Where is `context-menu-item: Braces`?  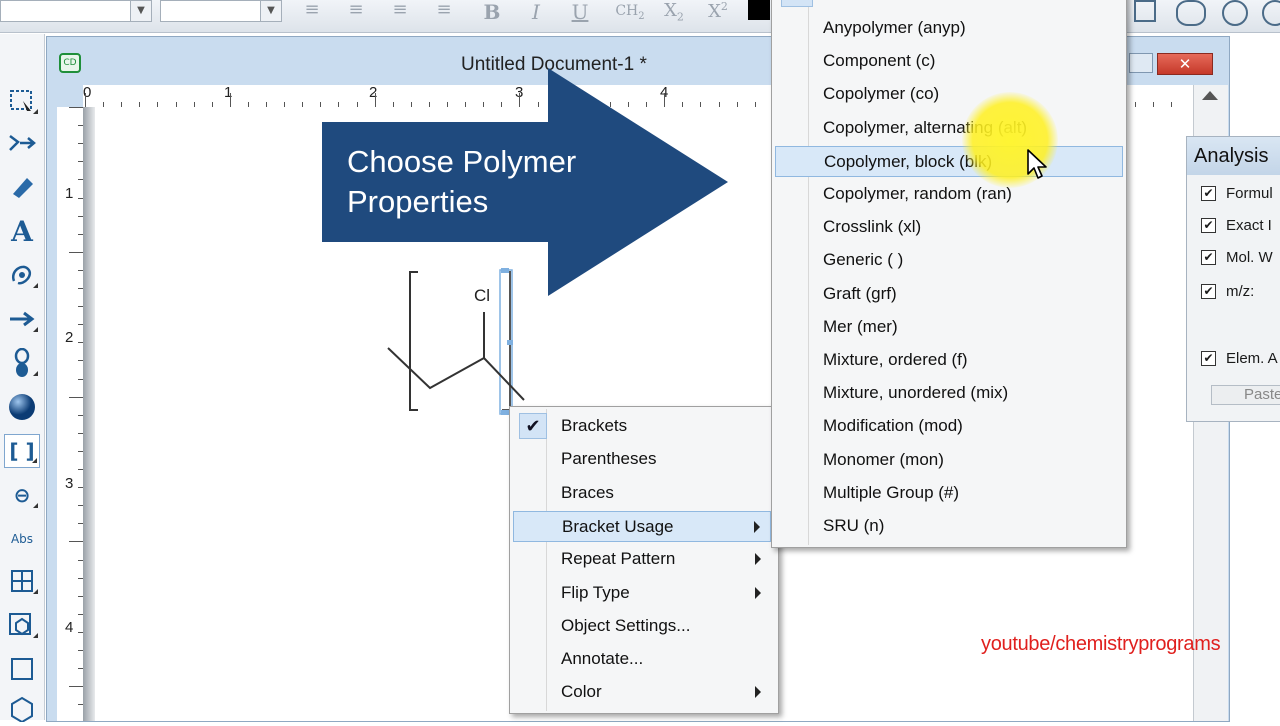
context-menu-item: Braces is located at coordinates (642, 493).